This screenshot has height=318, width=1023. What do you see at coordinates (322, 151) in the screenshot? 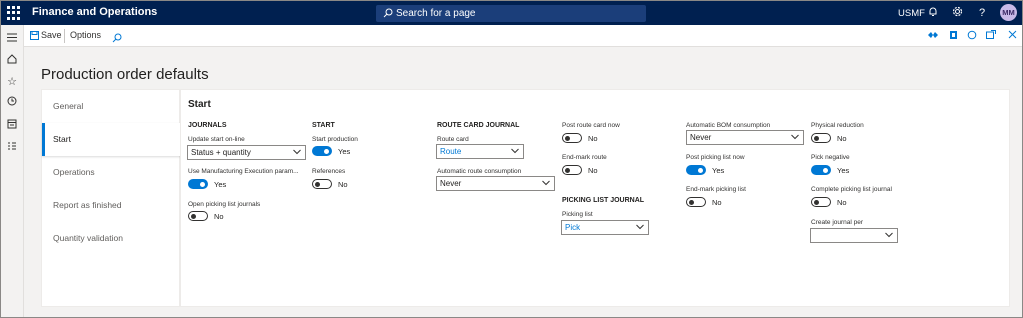
I see `start-production-toggle` at bounding box center [322, 151].